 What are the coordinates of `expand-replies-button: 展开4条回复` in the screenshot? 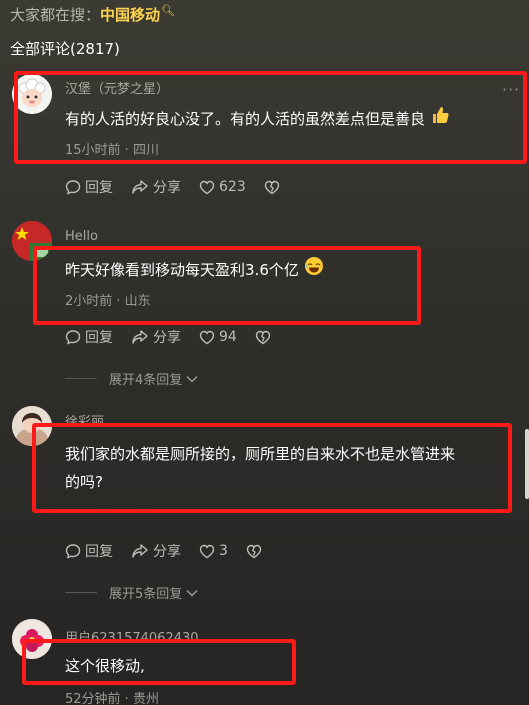 It's located at (131, 378).